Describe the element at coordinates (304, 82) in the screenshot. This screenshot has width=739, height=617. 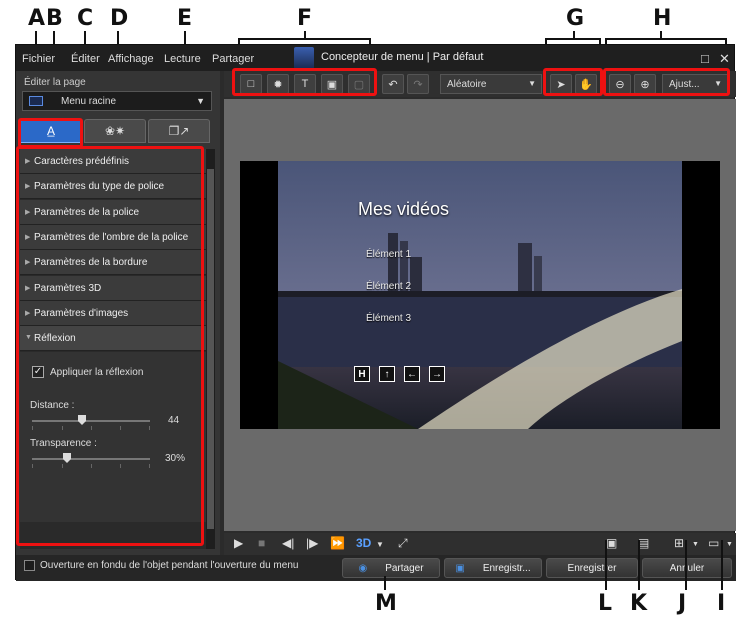
I see `highlight-box-f` at that location.